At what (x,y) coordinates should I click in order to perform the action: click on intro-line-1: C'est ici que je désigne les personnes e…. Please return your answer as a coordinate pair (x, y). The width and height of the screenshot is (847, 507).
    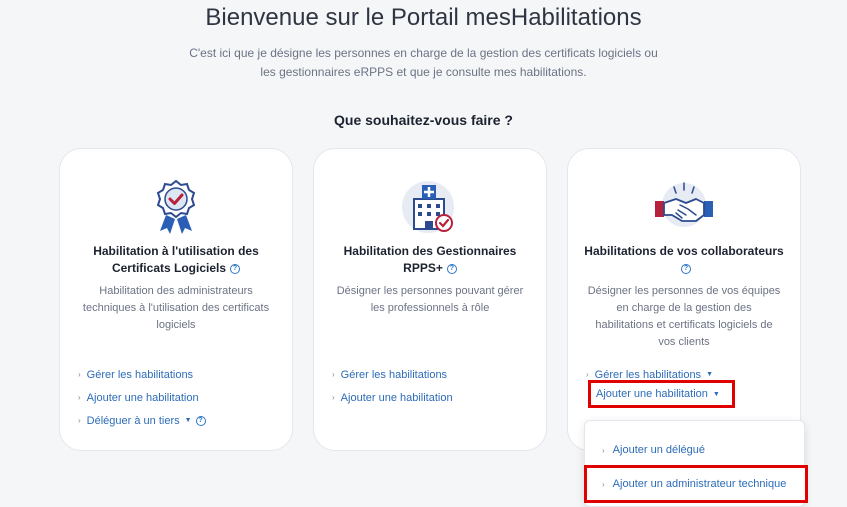
    Looking at the image, I should click on (423, 53).